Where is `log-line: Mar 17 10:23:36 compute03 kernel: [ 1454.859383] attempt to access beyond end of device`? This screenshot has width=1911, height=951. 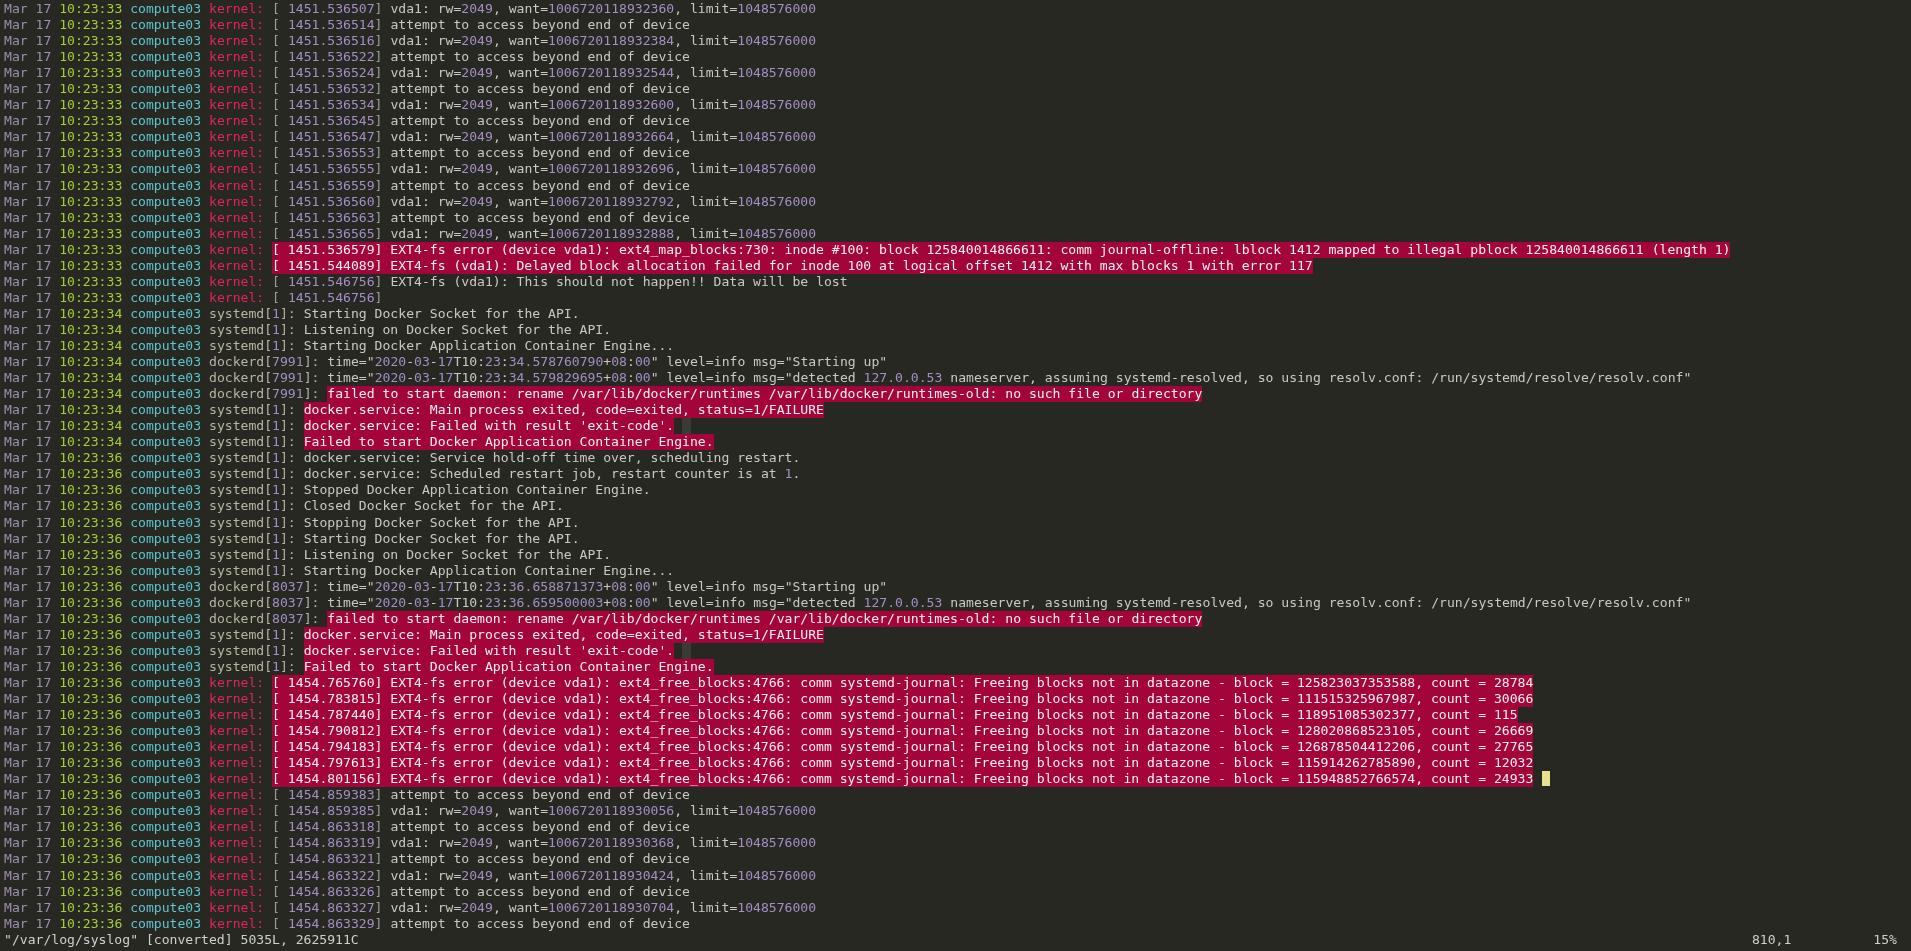
log-line: Mar 17 10:23:36 compute03 kernel: [ 1454.859383] attempt to access beyond end of device is located at coordinates (347, 795).